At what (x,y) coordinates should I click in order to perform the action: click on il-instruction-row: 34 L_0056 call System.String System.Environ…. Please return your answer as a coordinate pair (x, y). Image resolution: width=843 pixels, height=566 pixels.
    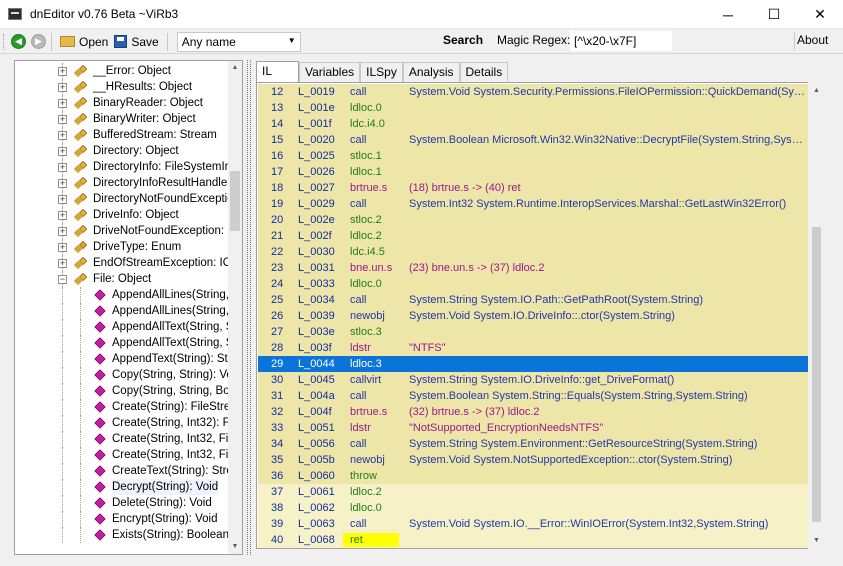
    Looking at the image, I should click on (533, 444).